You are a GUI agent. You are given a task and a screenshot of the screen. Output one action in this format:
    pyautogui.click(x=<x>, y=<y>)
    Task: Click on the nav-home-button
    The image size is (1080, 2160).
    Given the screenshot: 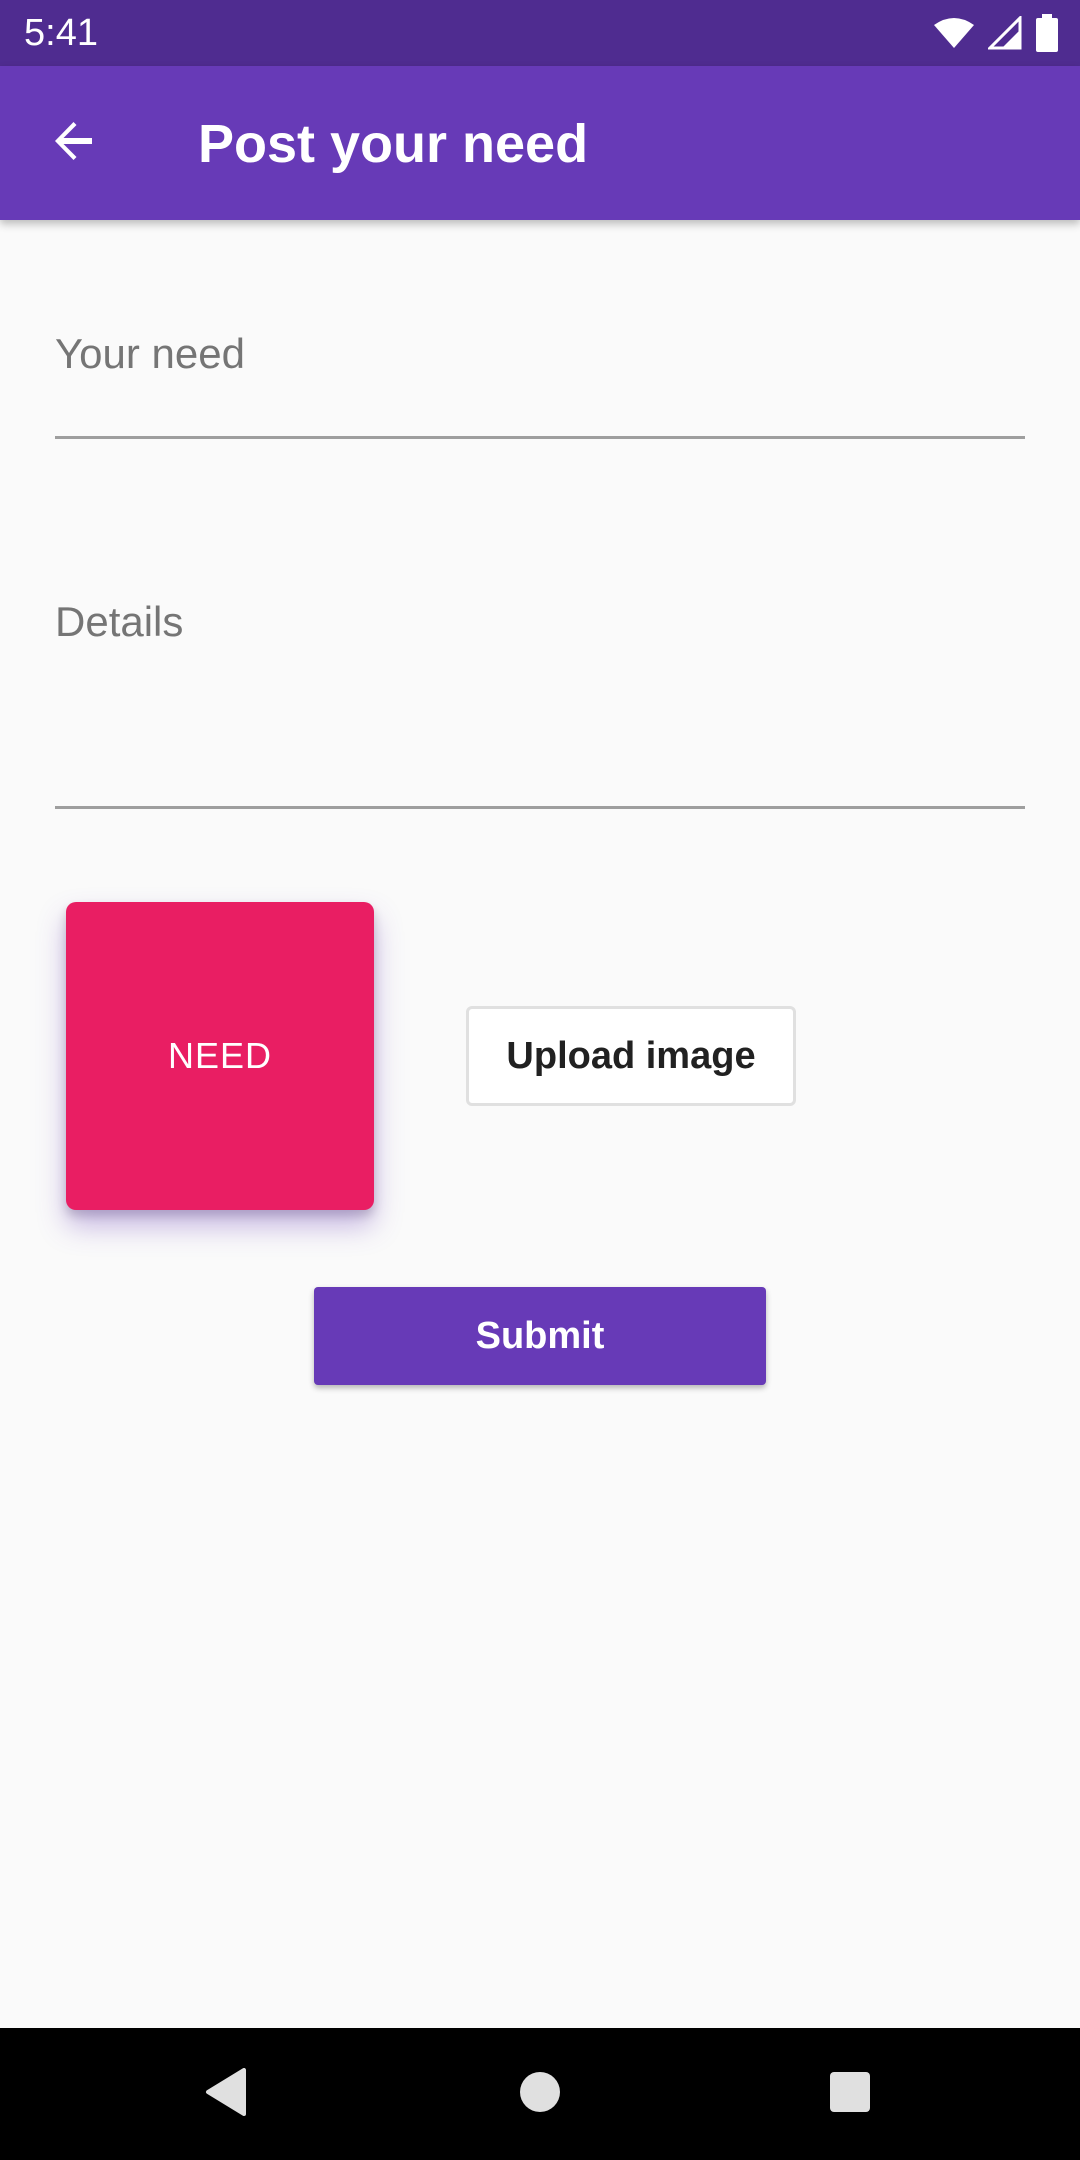 What is the action you would take?
    pyautogui.click(x=540, y=2094)
    